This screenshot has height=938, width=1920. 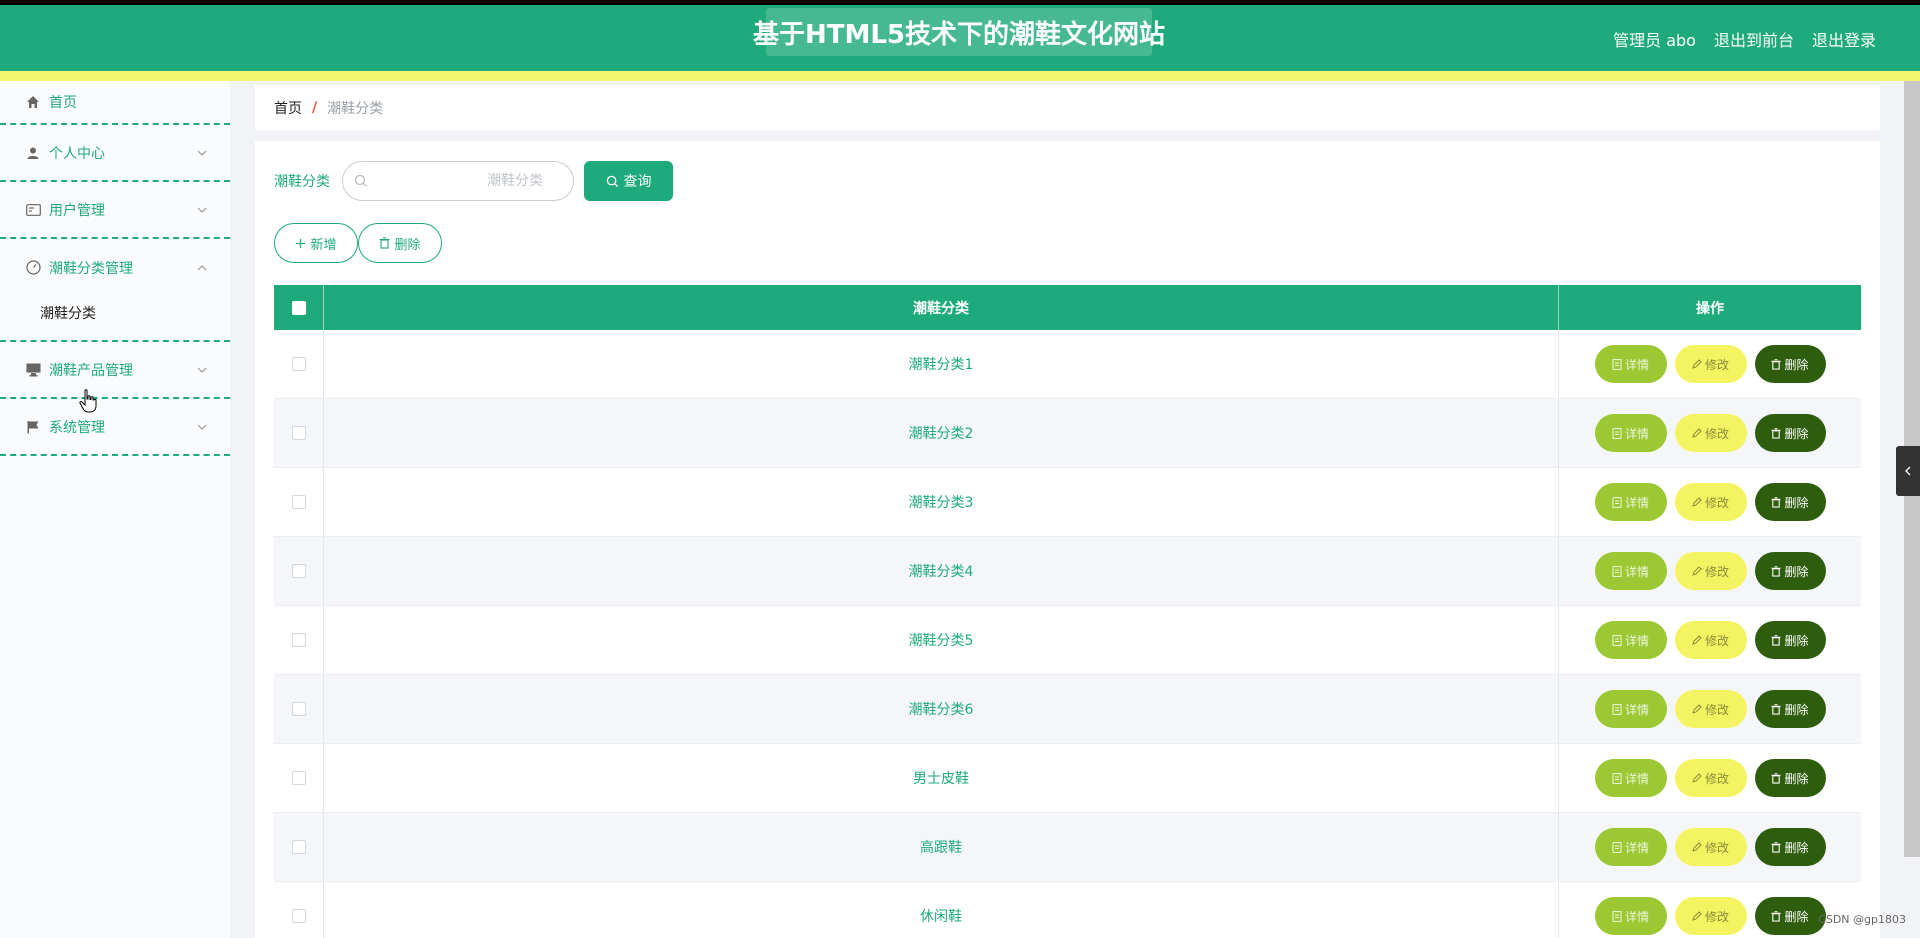 I want to click on admin-user: 管理员 abo, so click(x=1654, y=40).